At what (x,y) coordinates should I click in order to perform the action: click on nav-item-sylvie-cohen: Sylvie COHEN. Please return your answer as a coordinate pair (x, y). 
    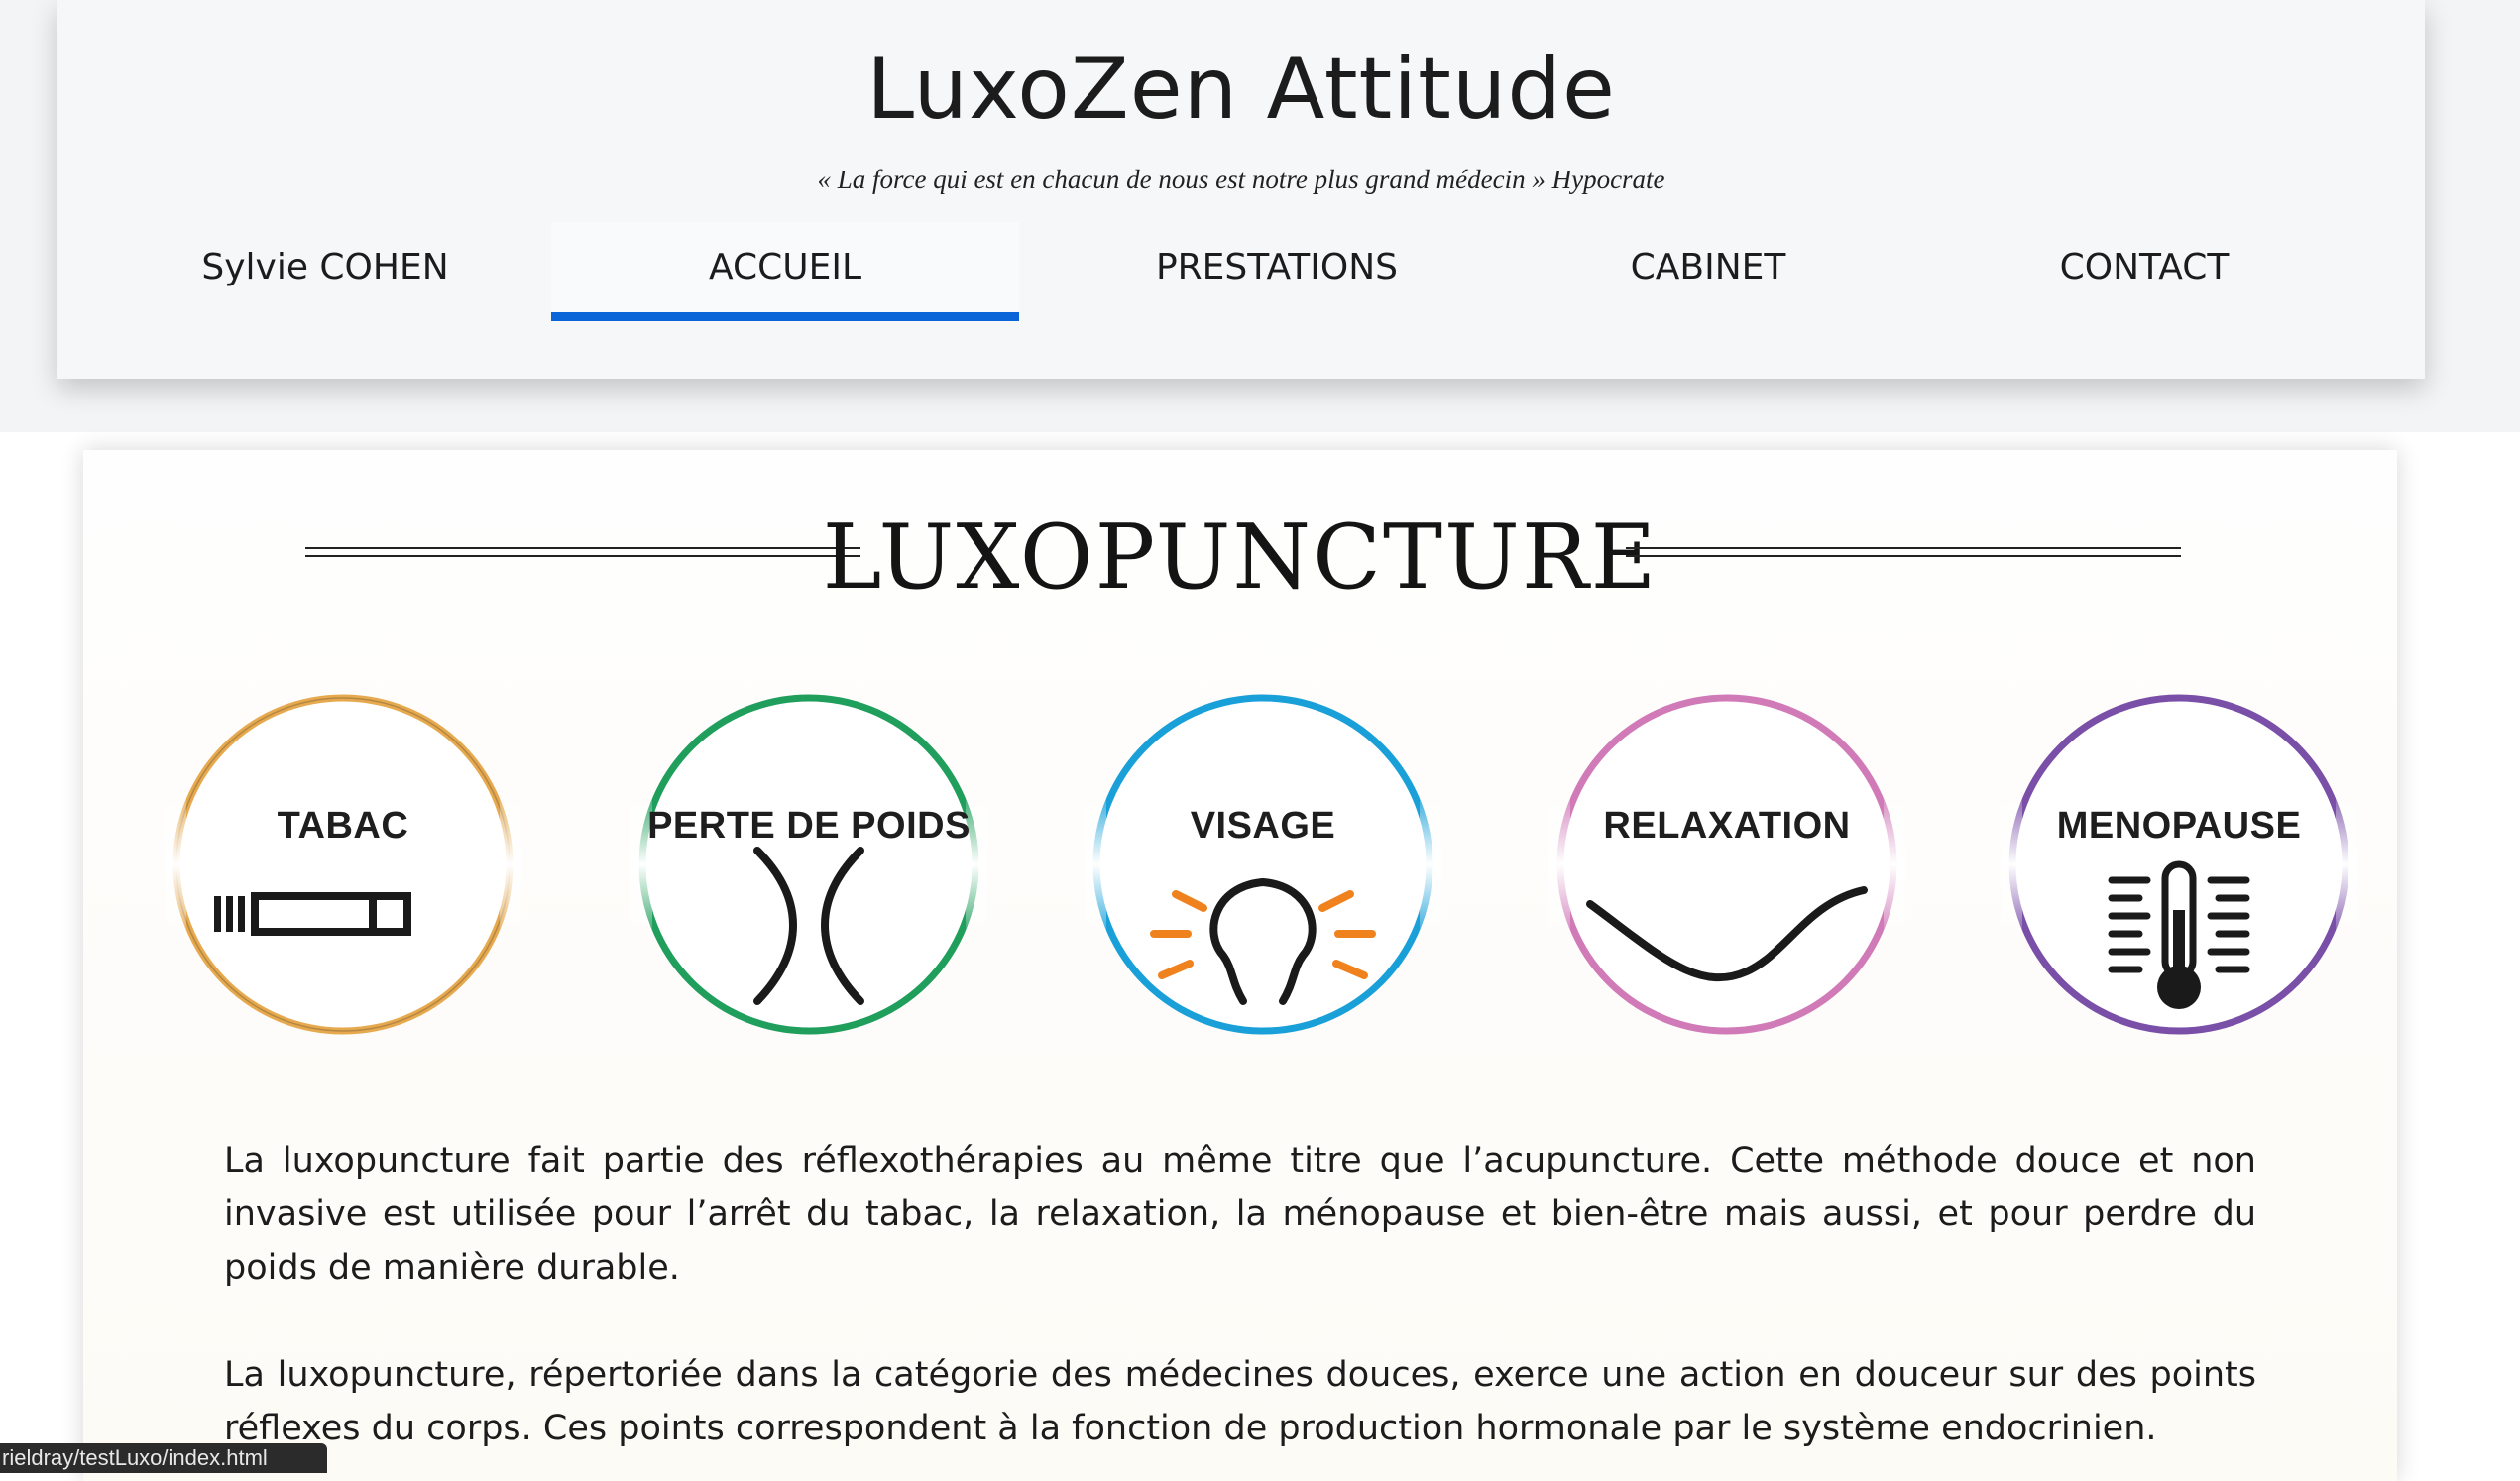
    Looking at the image, I should click on (325, 271).